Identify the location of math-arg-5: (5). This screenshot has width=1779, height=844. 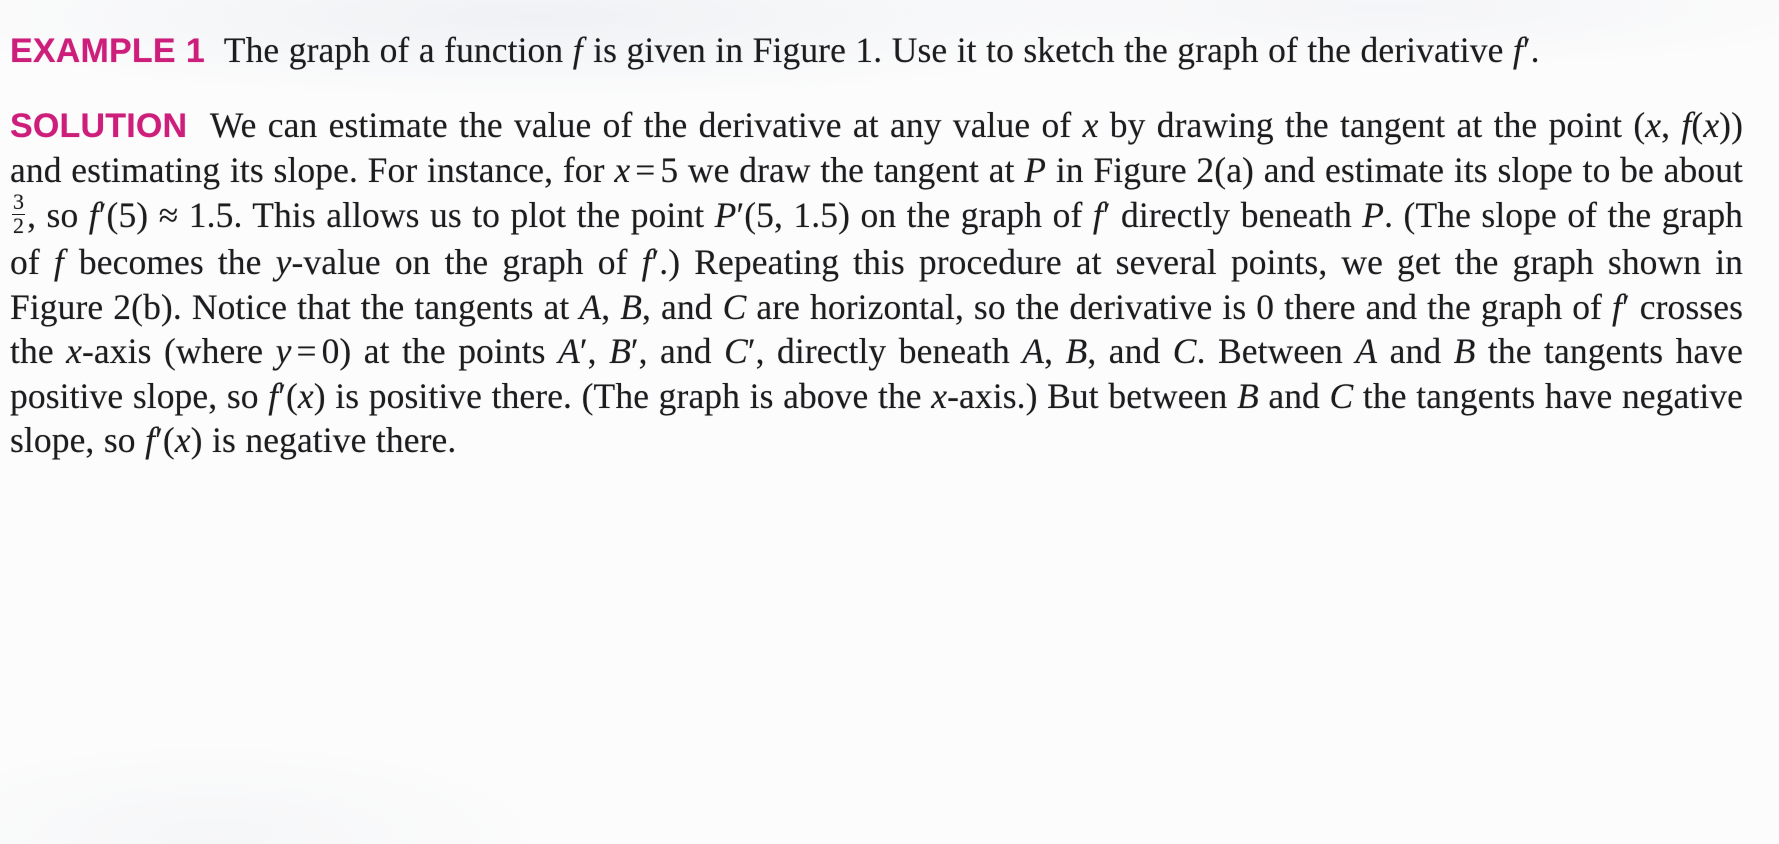
(132, 214).